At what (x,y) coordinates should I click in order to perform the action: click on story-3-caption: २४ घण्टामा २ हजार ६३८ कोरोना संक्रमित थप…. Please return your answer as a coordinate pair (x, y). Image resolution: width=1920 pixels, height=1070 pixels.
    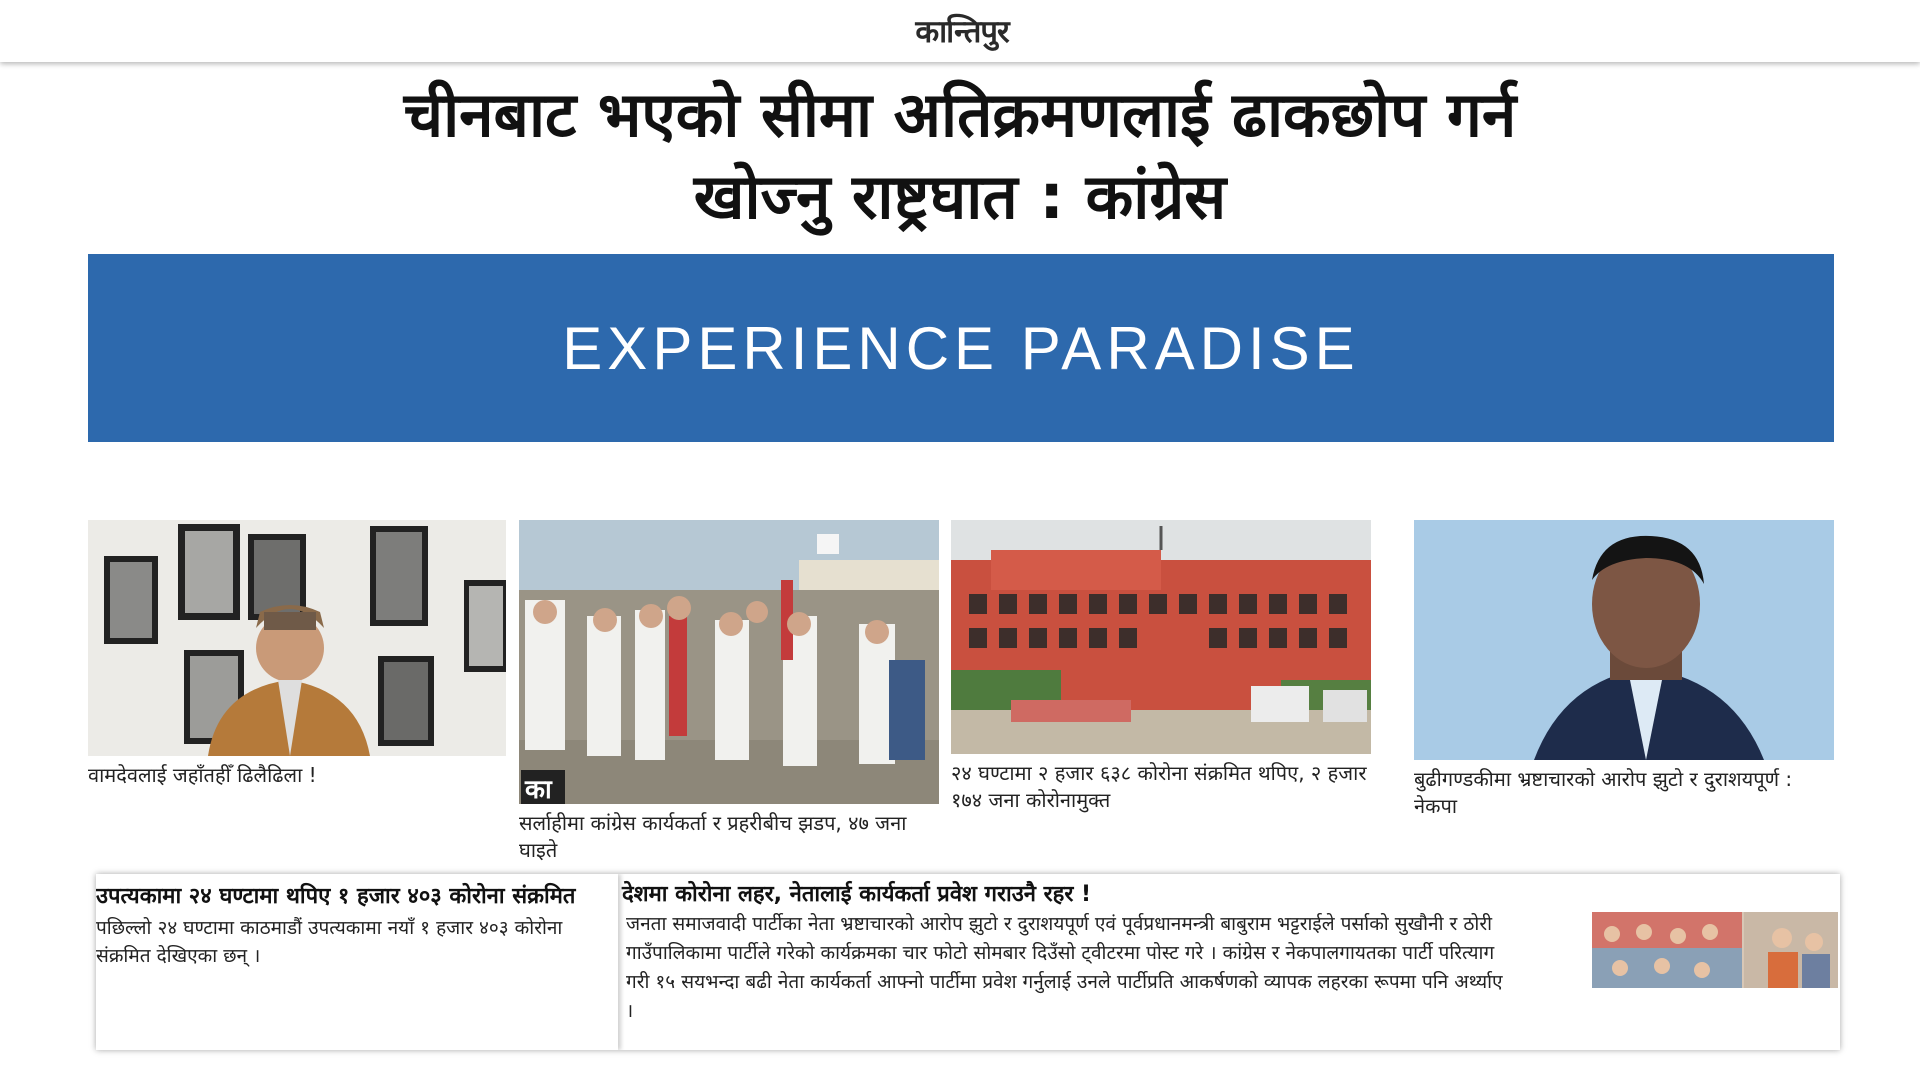
    Looking at the image, I should click on (1159, 786).